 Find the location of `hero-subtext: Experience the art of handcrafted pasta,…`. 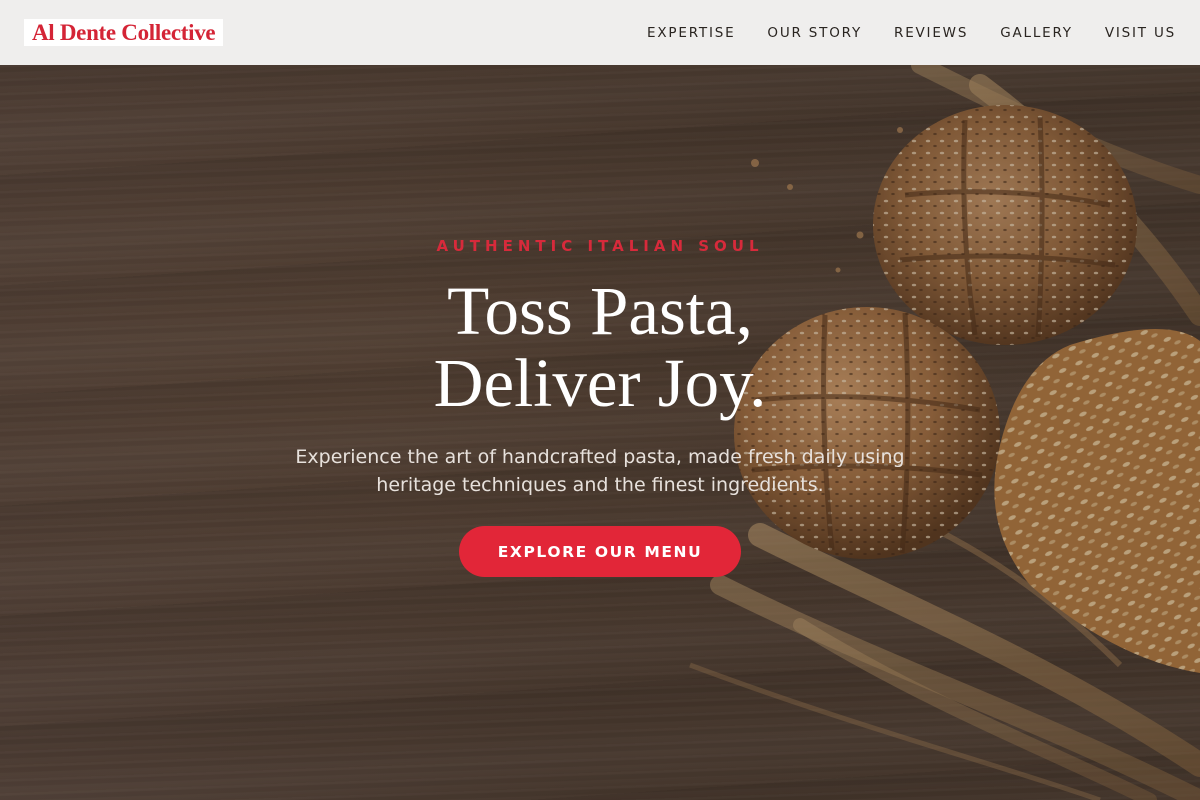

hero-subtext: Experience the art of handcrafted pasta,… is located at coordinates (600, 471).